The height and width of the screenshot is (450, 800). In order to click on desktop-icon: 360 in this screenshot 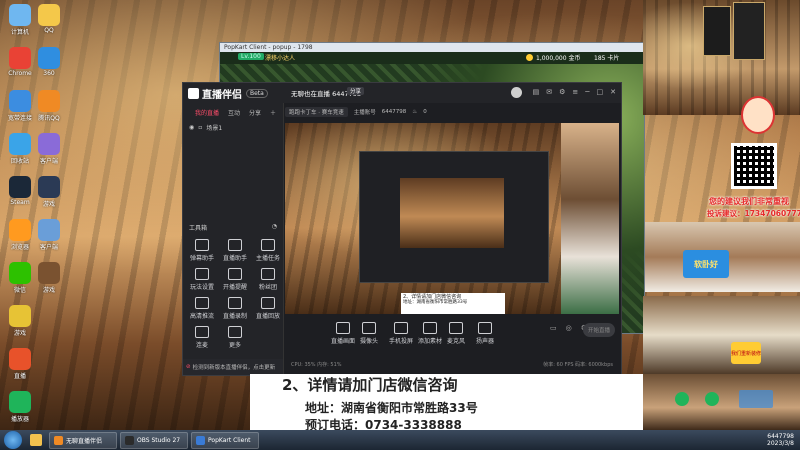, I will do `click(49, 62)`.